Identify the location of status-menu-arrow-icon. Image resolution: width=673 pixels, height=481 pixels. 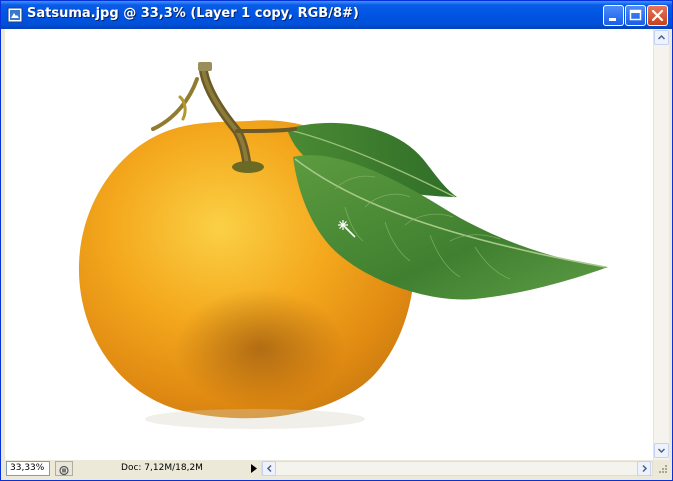
(254, 468).